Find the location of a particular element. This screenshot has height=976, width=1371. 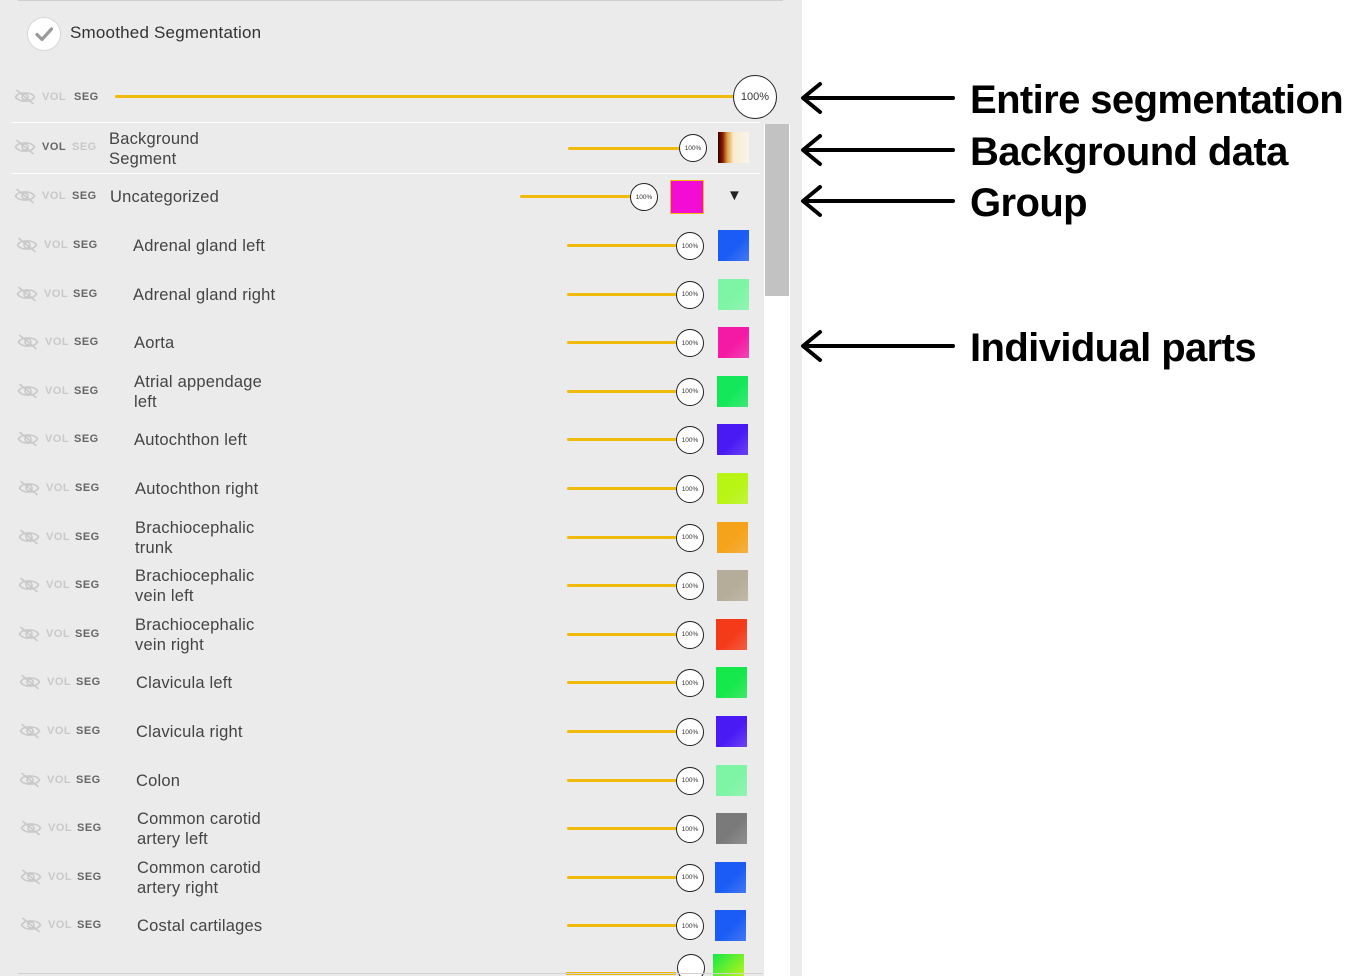

group-color-swatch is located at coordinates (687, 197).